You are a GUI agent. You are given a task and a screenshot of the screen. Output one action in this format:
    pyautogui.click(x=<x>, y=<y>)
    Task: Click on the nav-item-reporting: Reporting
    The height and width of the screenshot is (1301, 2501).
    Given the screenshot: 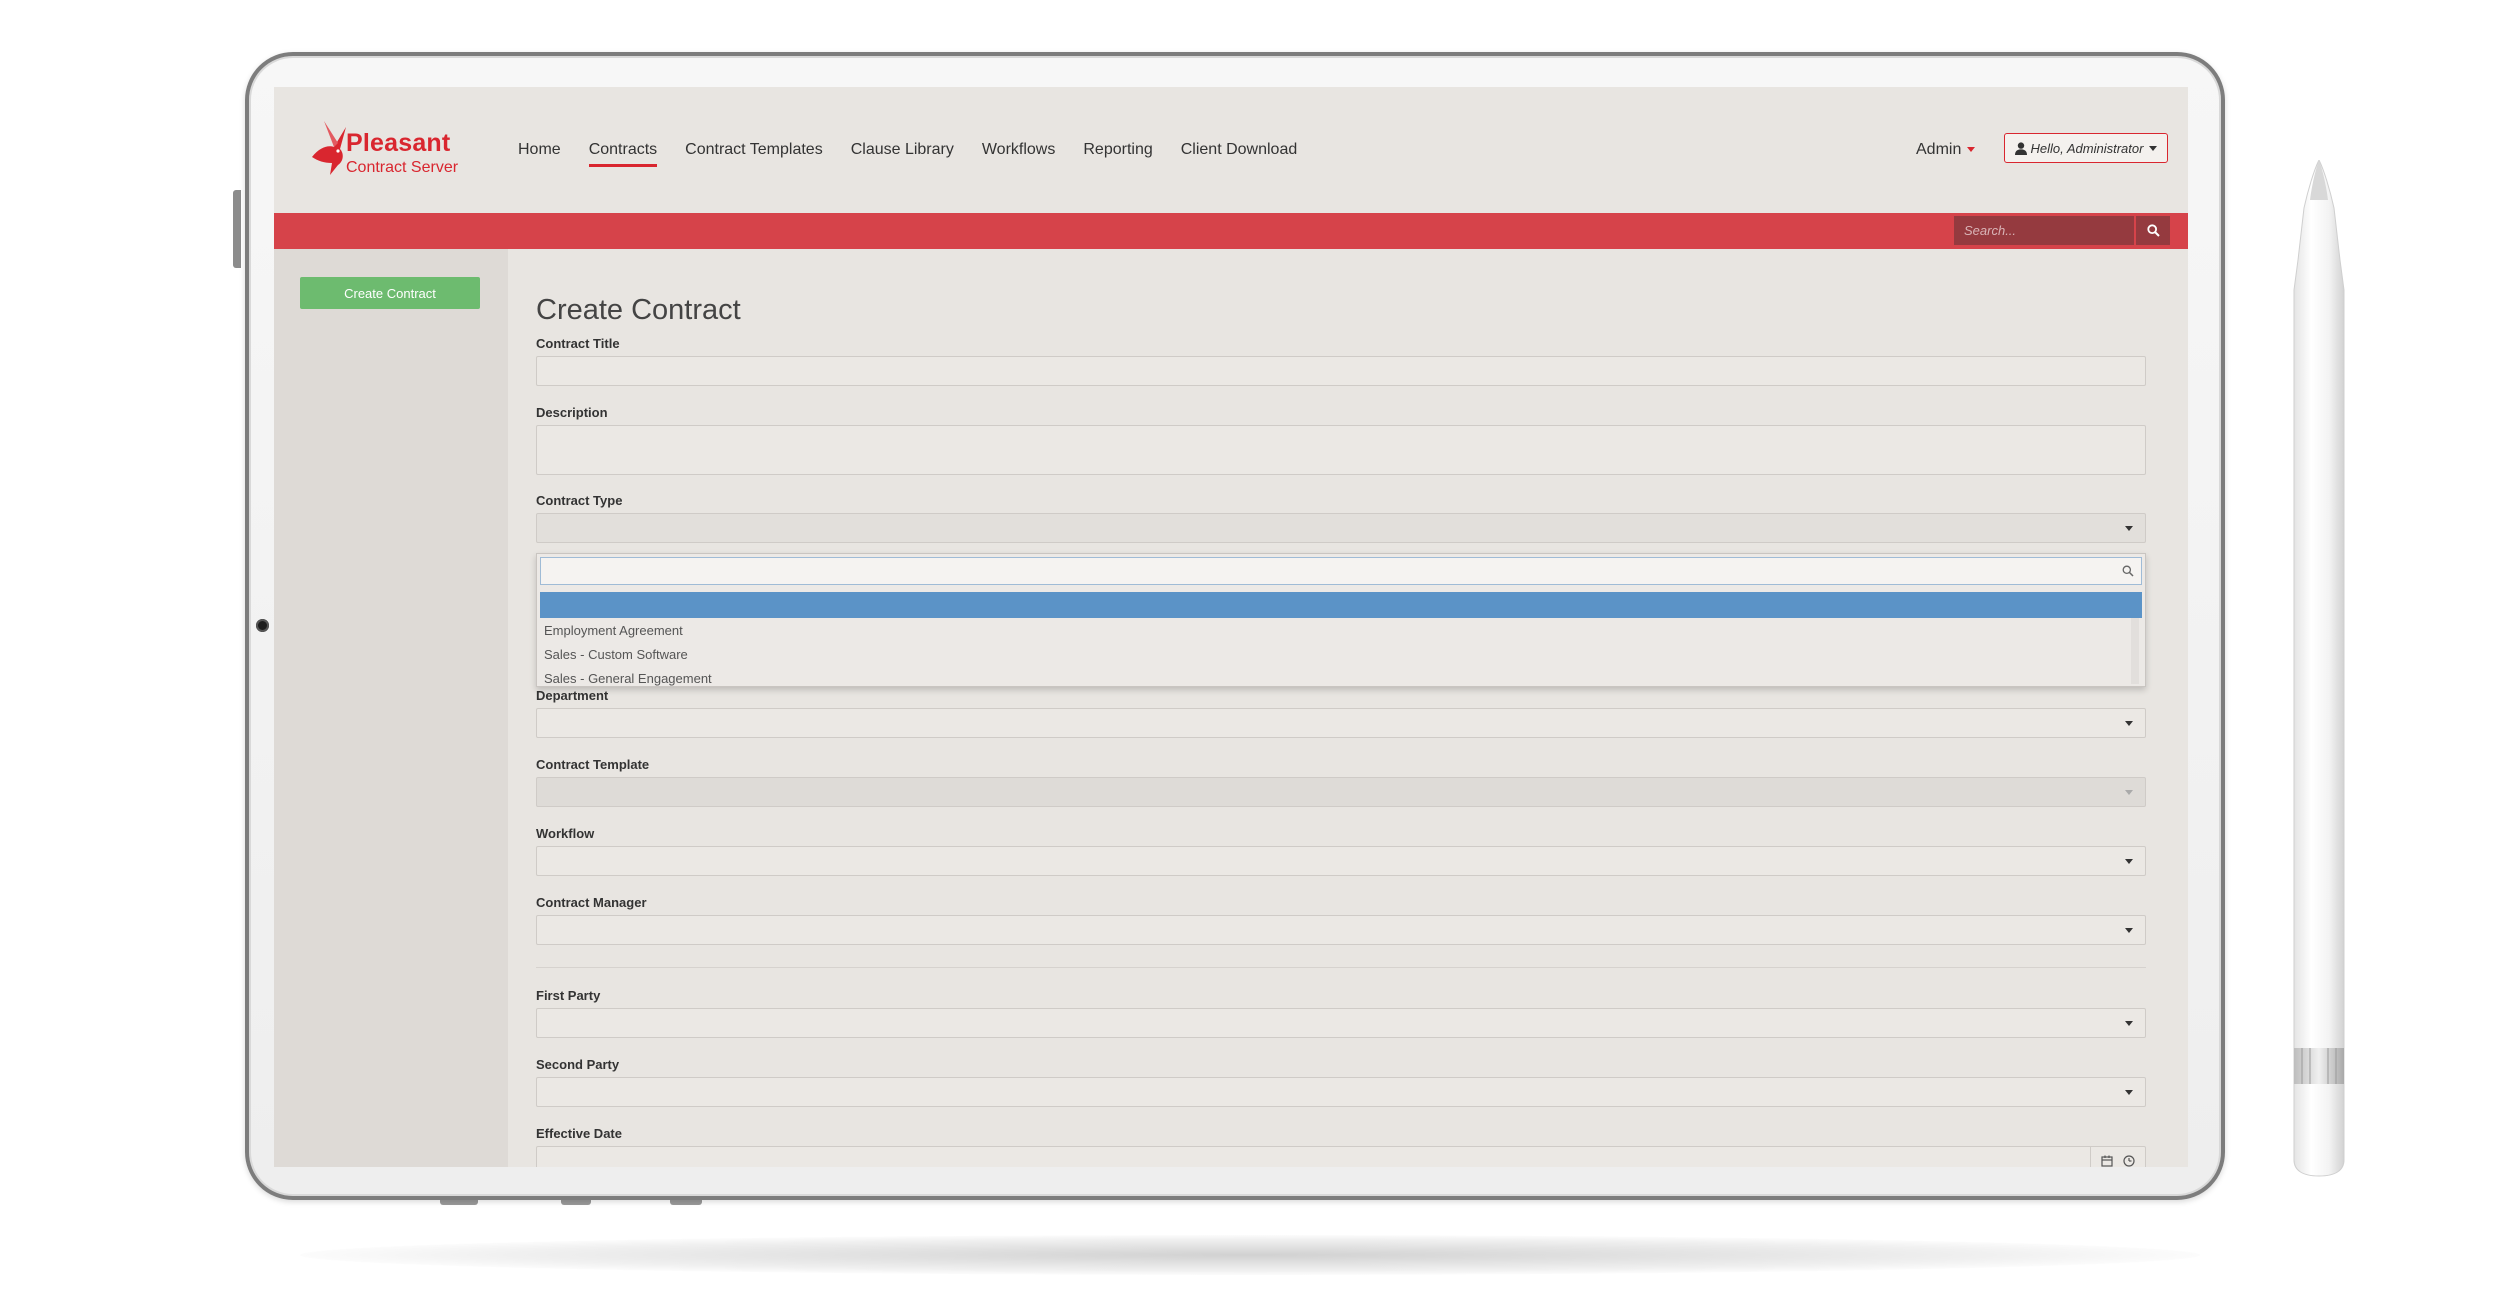 What is the action you would take?
    pyautogui.click(x=1117, y=150)
    